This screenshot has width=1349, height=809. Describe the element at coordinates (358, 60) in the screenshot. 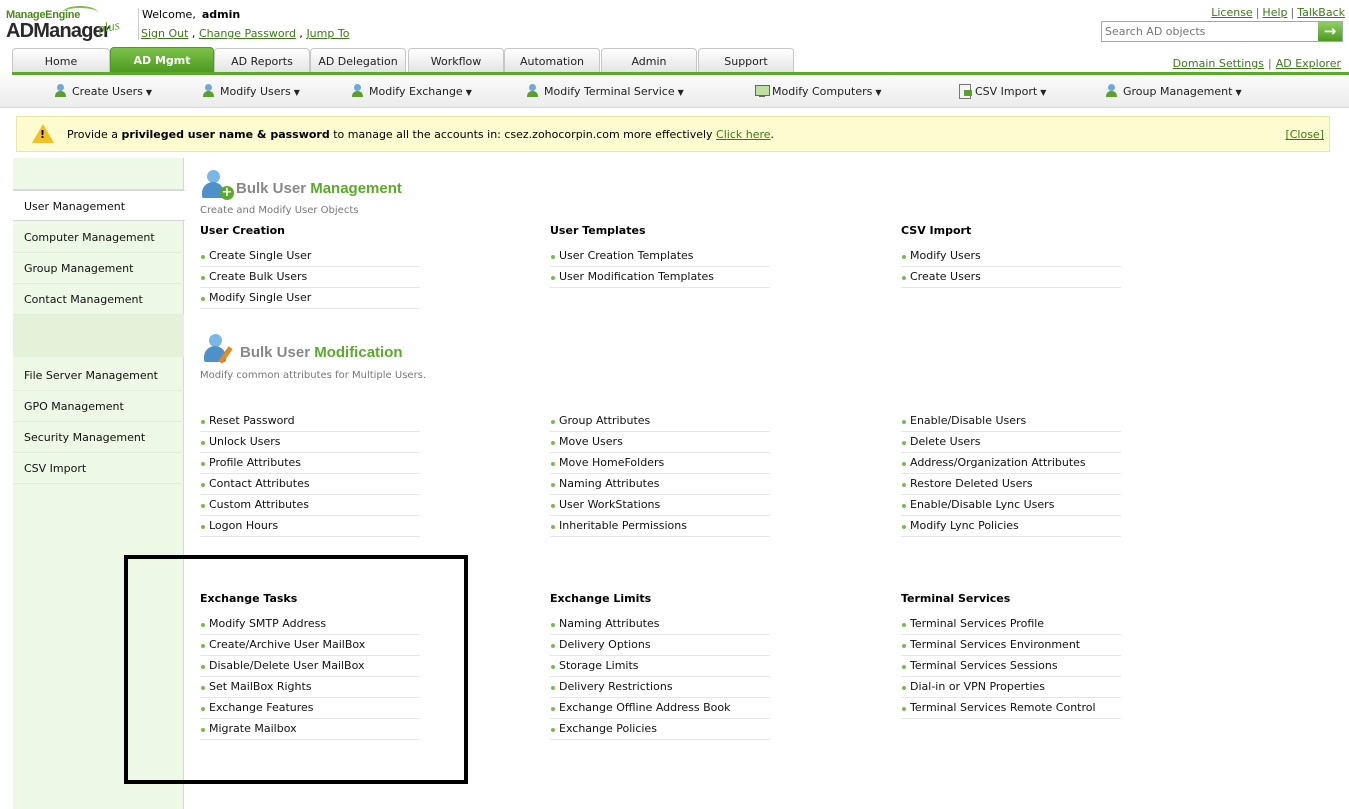

I see `tab-ad-delegation: AD Delegation` at that location.